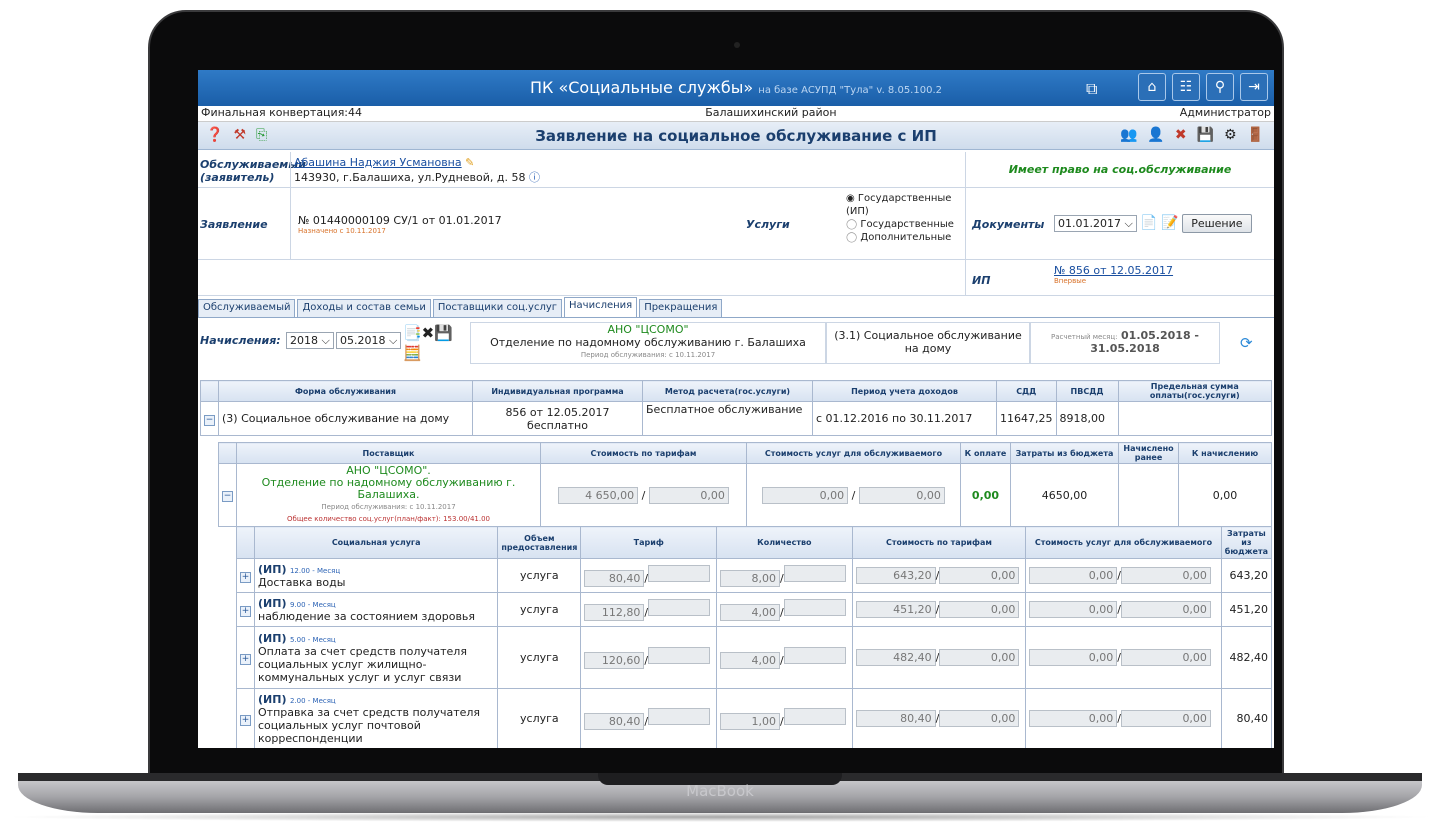 The width and height of the screenshot is (1440, 833). Describe the element at coordinates (1091, 89) in the screenshot. I see `external-link-icon: ⧉` at that location.